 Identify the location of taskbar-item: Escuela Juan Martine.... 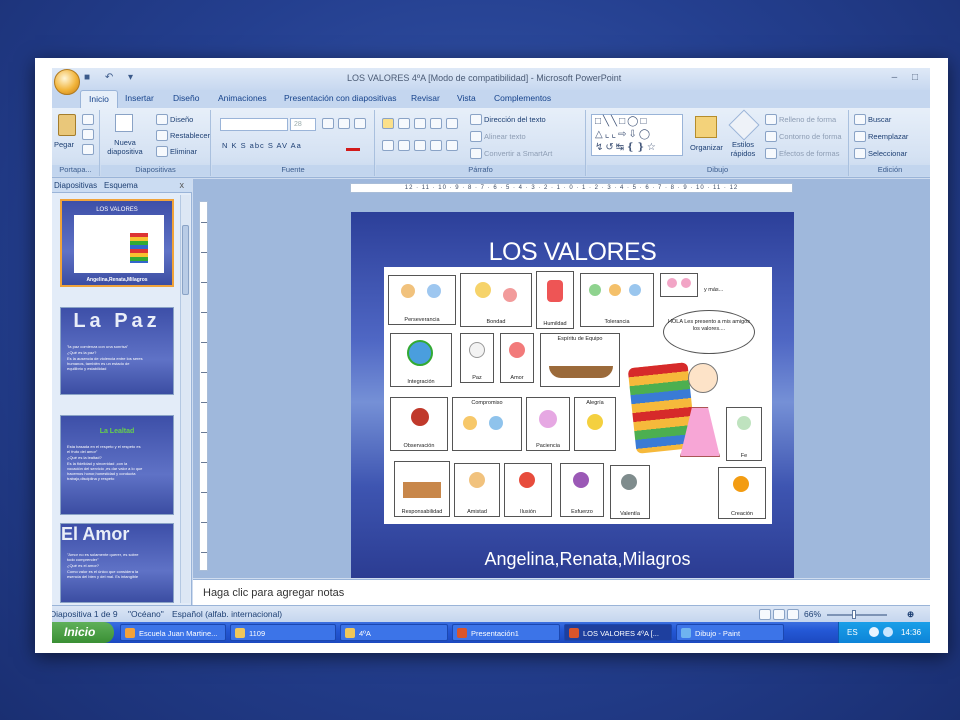
(173, 632).